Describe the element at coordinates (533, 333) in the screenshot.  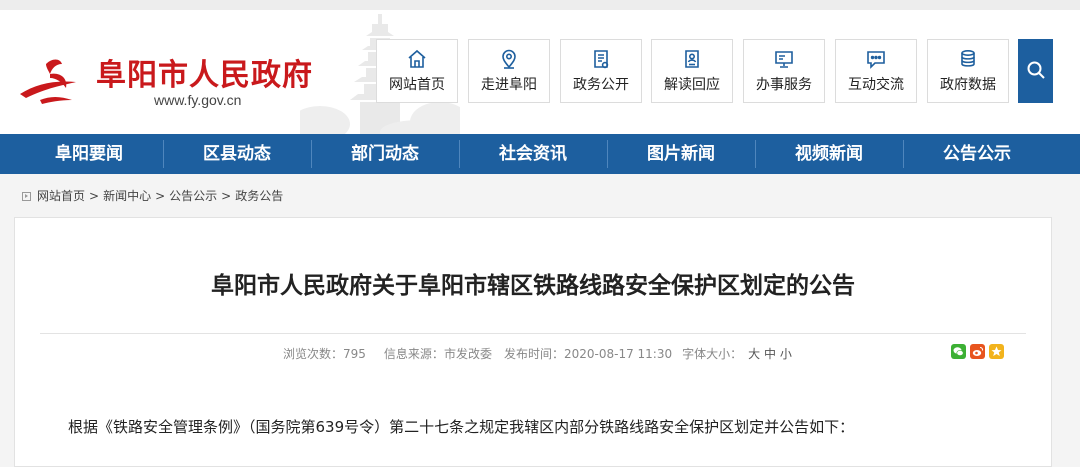
I see `title-divider` at that location.